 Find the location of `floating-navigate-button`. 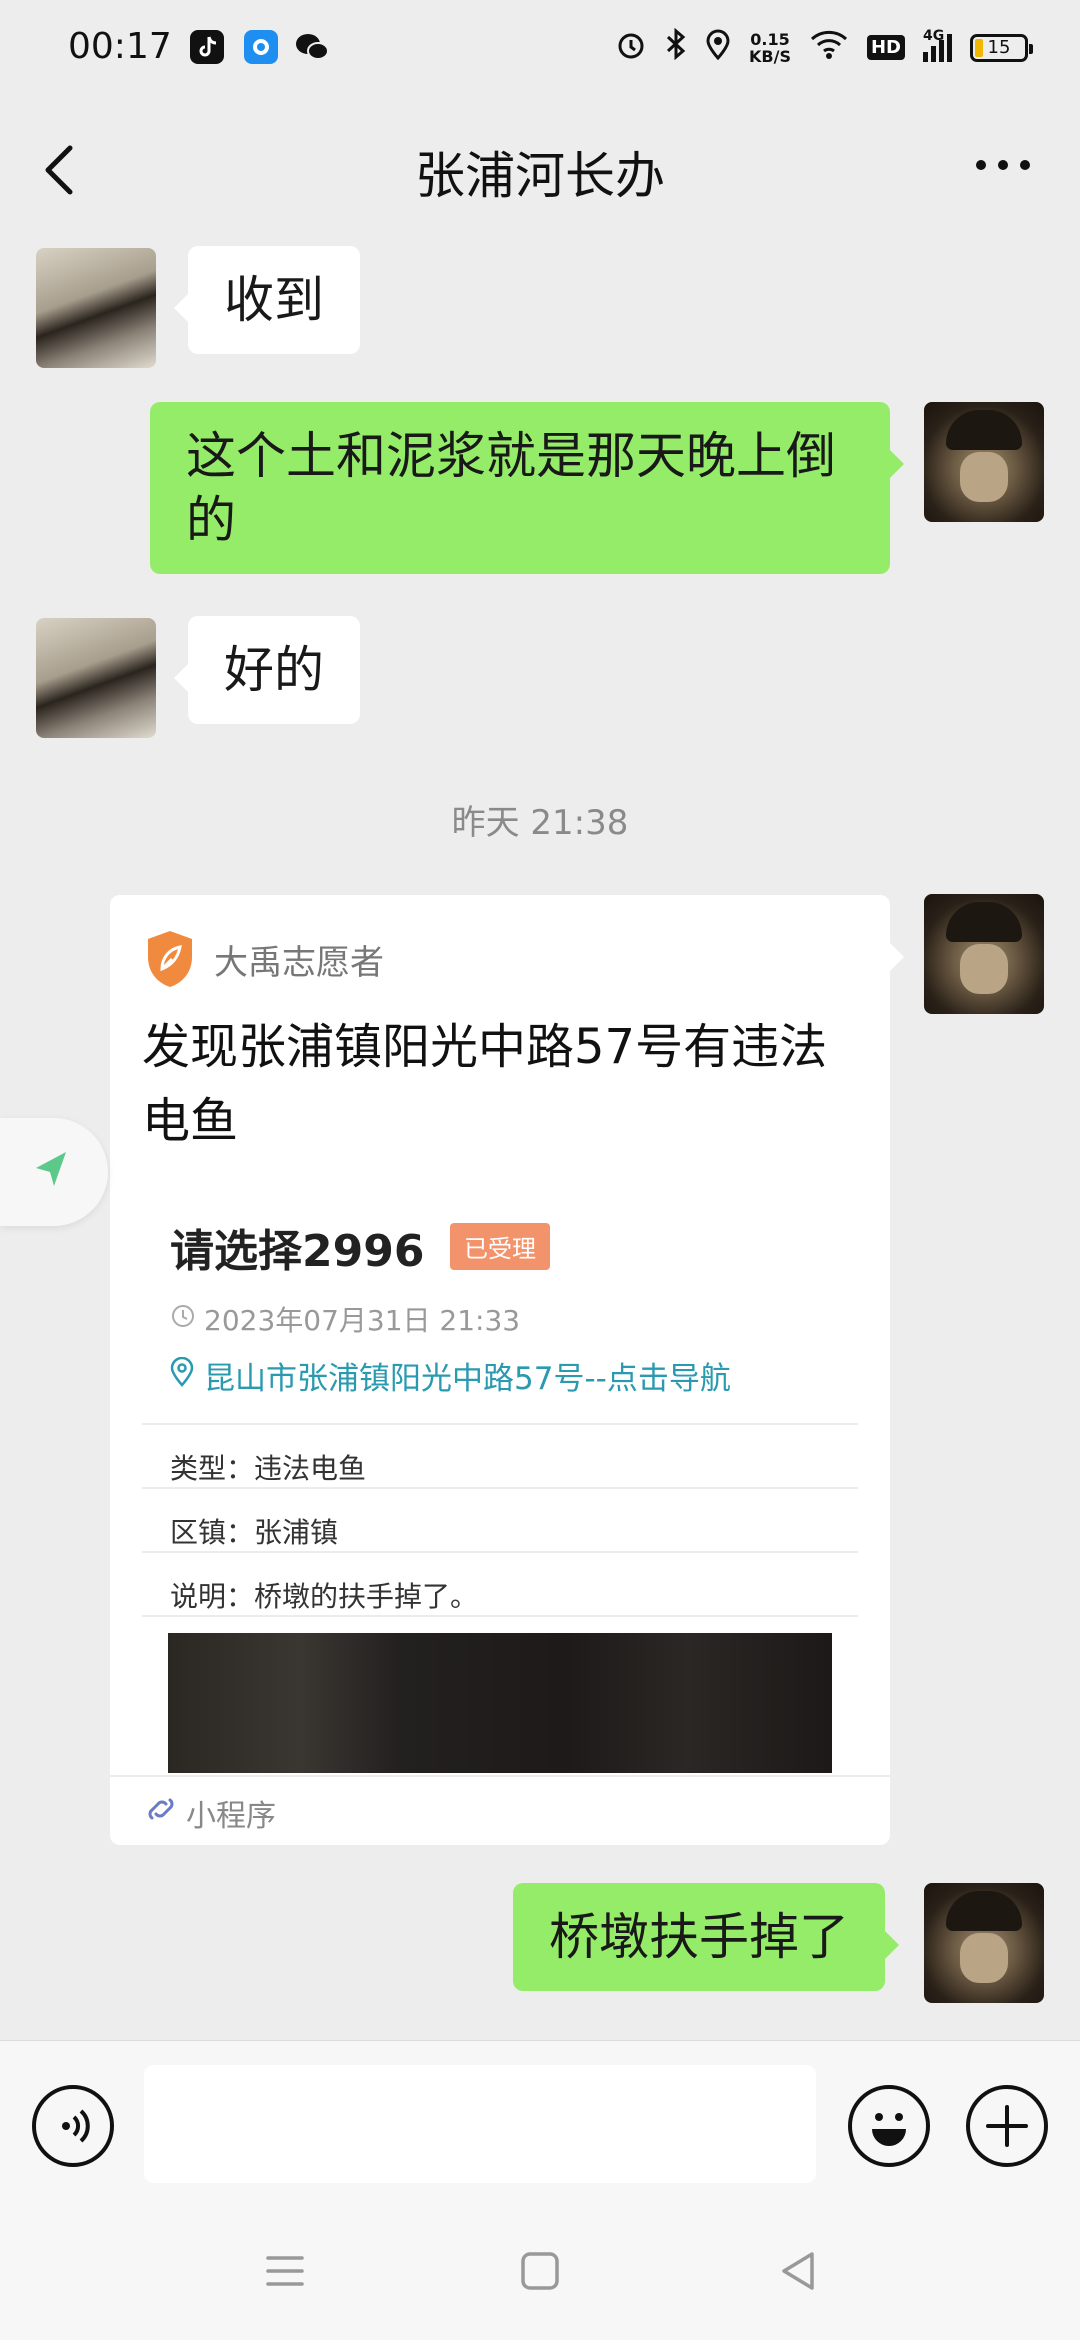

floating-navigate-button is located at coordinates (54, 1172).